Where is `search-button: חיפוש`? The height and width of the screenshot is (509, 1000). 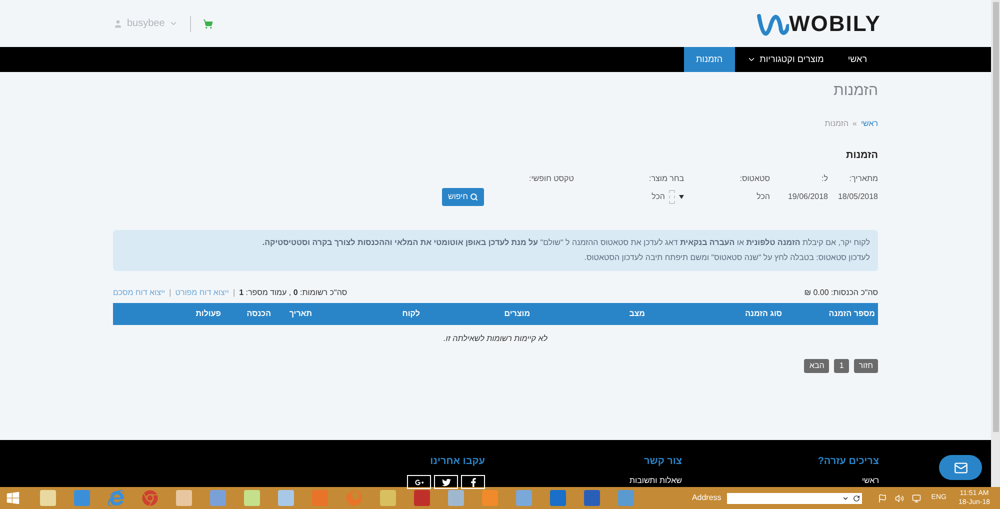 search-button: חיפוש is located at coordinates (463, 197).